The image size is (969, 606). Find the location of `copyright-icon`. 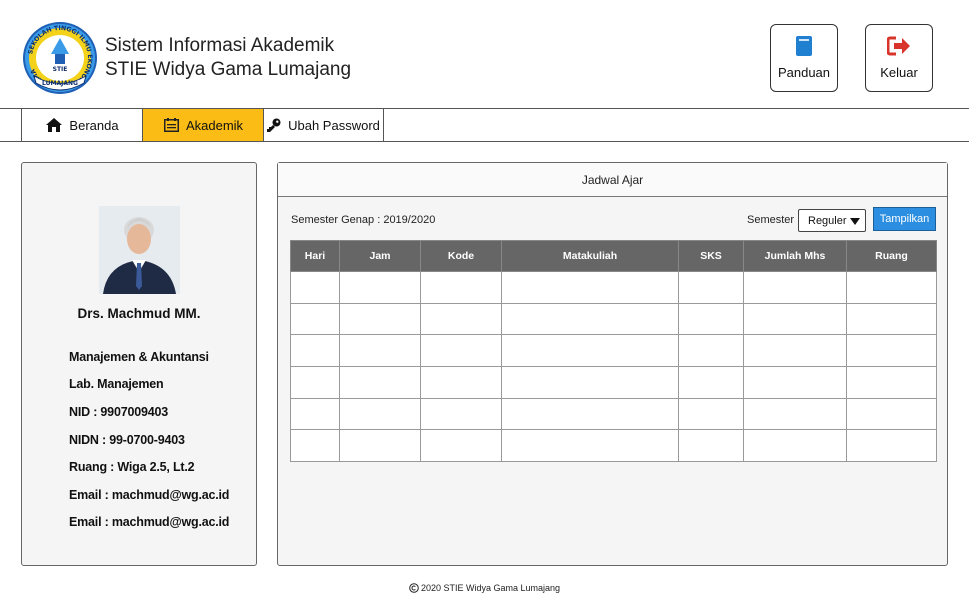

copyright-icon is located at coordinates (414, 588).